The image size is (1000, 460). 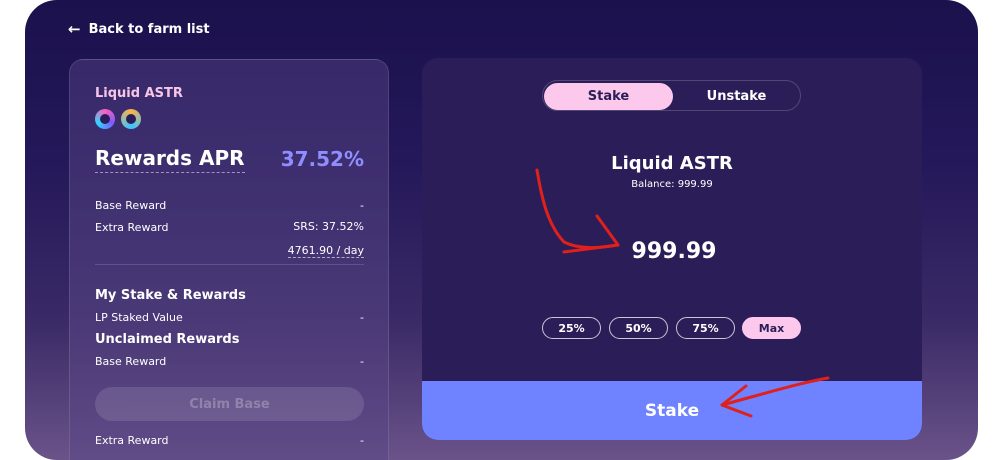 I want to click on arrow-left-icon: ←, so click(x=74, y=29).